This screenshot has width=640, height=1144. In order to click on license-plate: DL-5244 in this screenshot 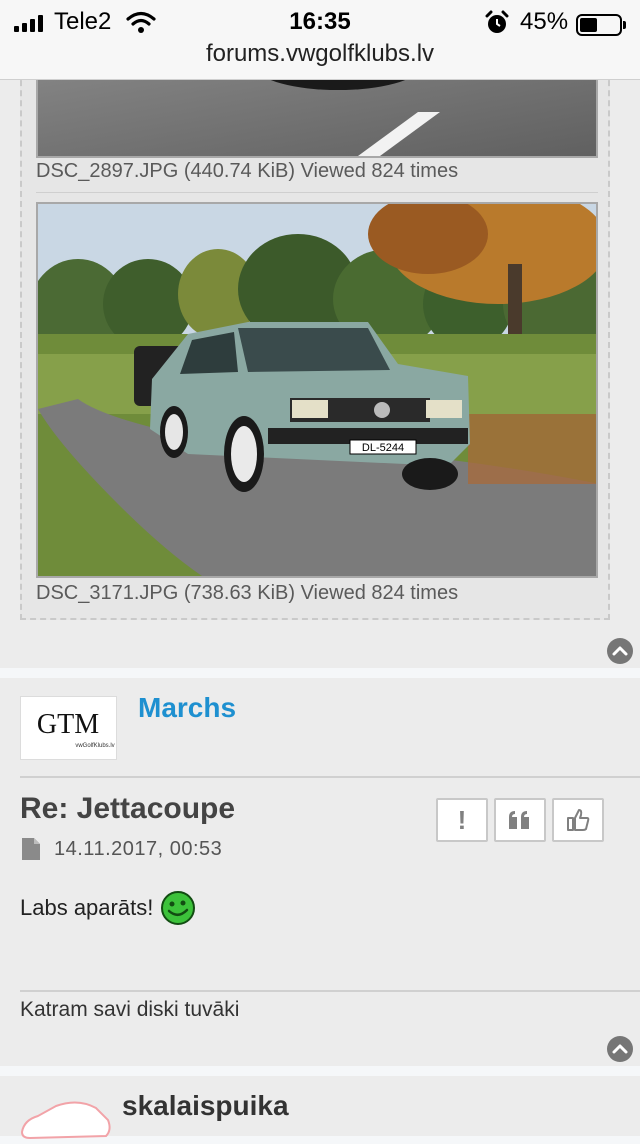, I will do `click(383, 448)`.